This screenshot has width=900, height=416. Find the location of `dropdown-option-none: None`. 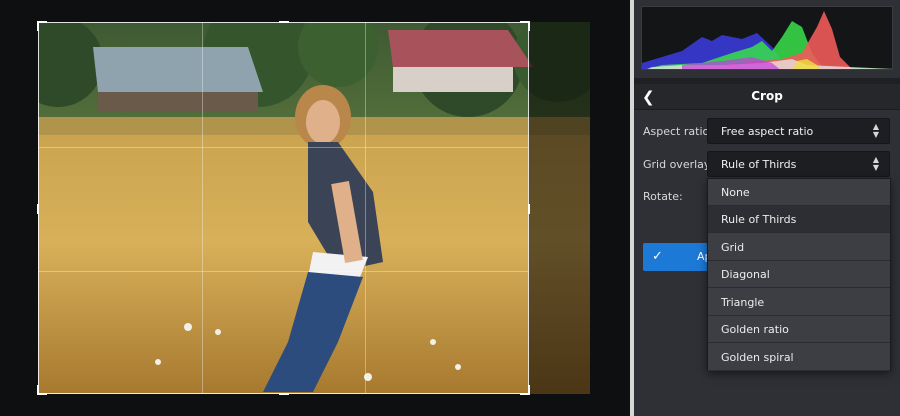

dropdown-option-none: None is located at coordinates (799, 192).